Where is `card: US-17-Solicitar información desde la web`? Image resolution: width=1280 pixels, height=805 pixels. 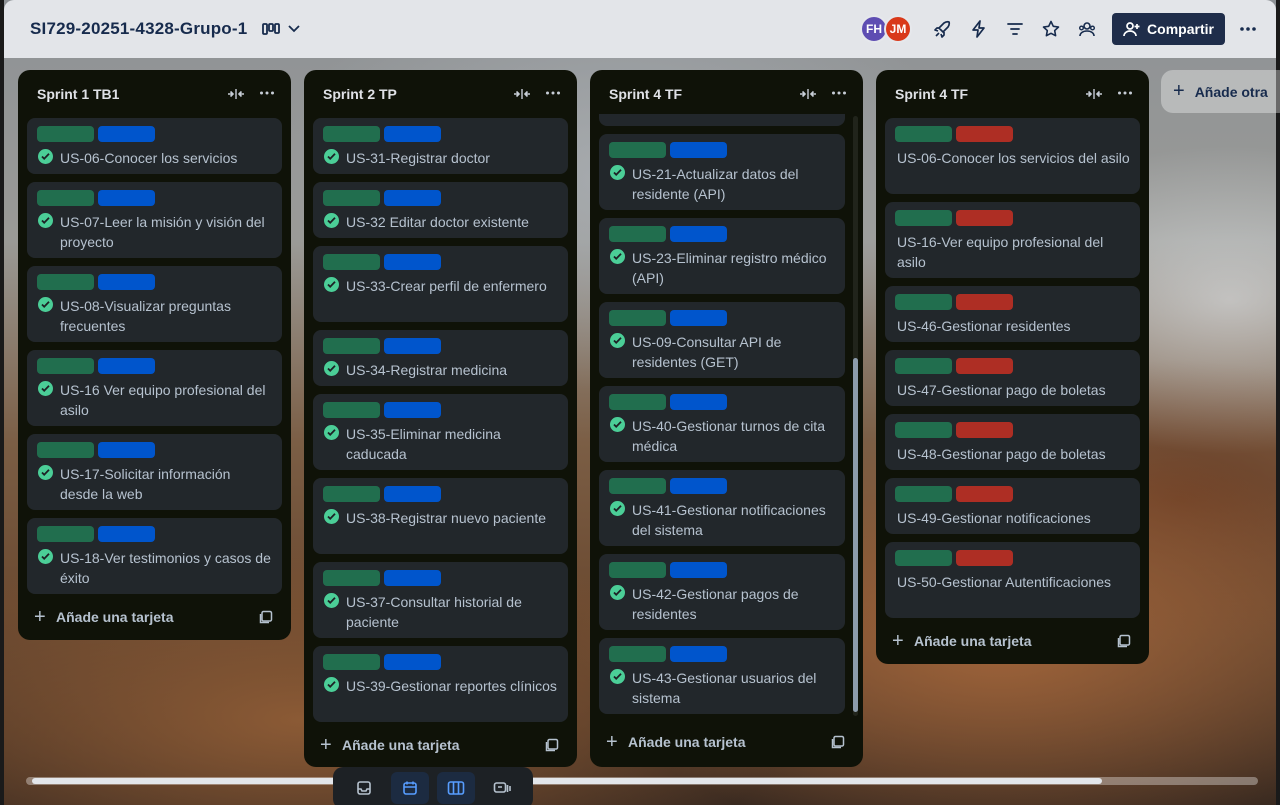
card: US-17-Solicitar información desde la web is located at coordinates (154, 472).